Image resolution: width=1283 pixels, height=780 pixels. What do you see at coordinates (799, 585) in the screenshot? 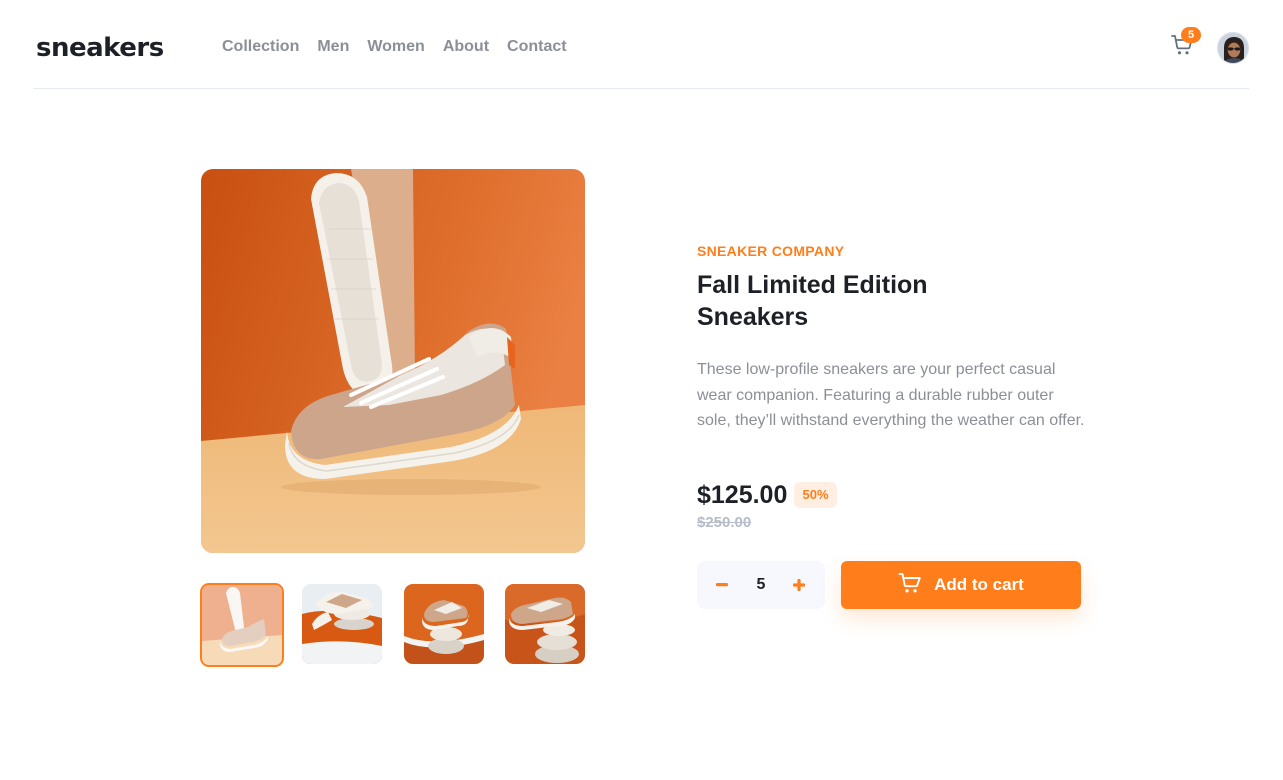
I see `plus-icon` at bounding box center [799, 585].